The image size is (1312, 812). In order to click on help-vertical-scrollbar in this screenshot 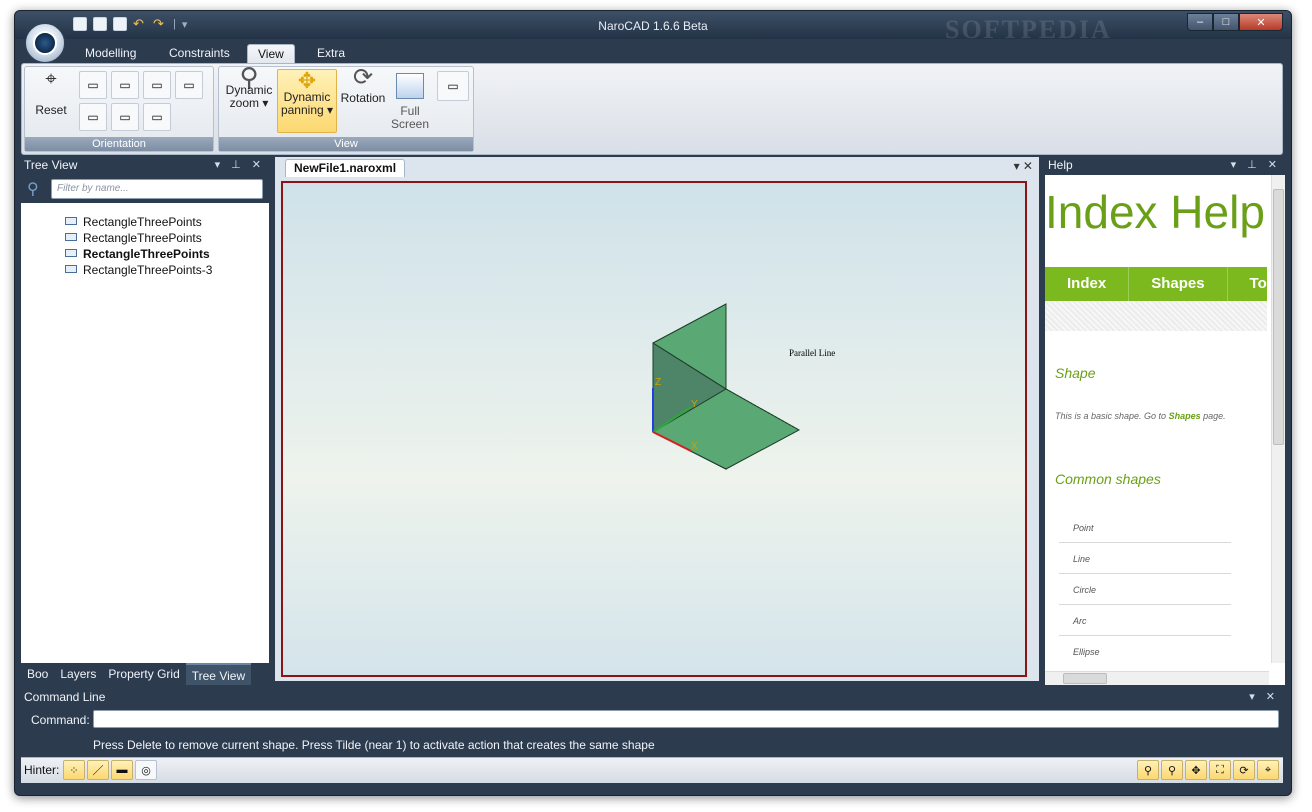, I will do `click(1278, 419)`.